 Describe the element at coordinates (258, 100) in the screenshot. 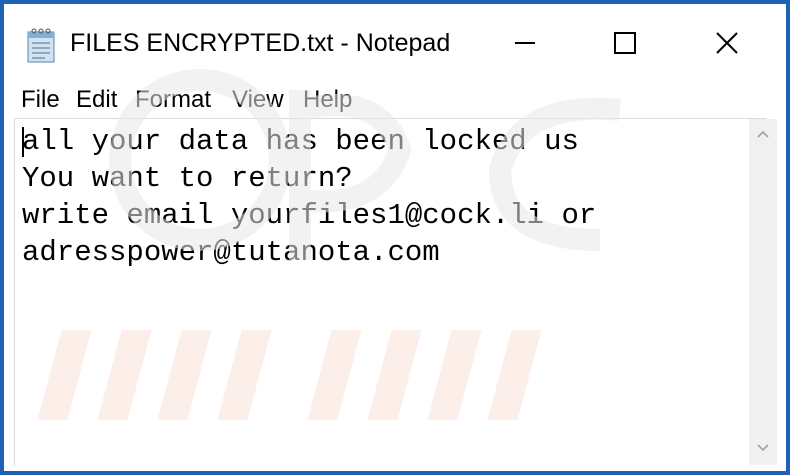

I see `menu-view: View` at that location.